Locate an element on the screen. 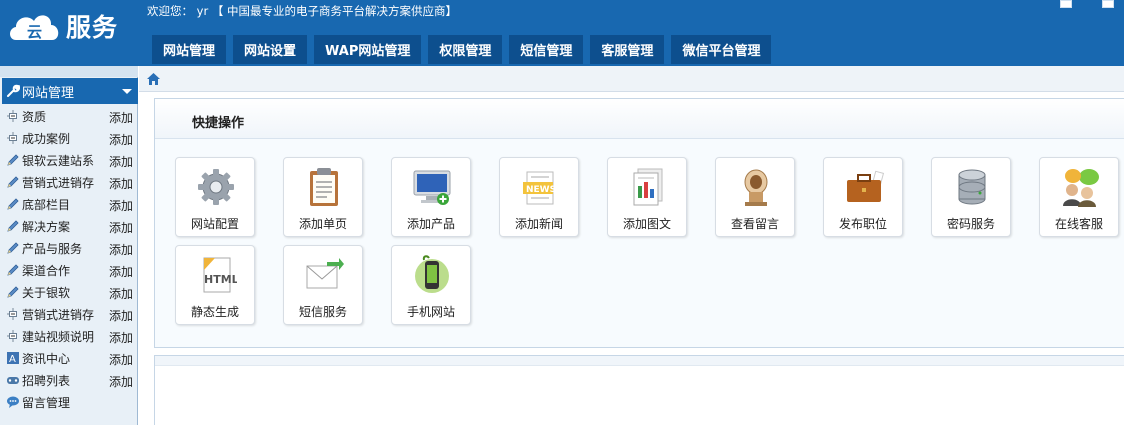 This screenshot has width=1124, height=425. quick-action-tile: 在线客服 is located at coordinates (1079, 197).